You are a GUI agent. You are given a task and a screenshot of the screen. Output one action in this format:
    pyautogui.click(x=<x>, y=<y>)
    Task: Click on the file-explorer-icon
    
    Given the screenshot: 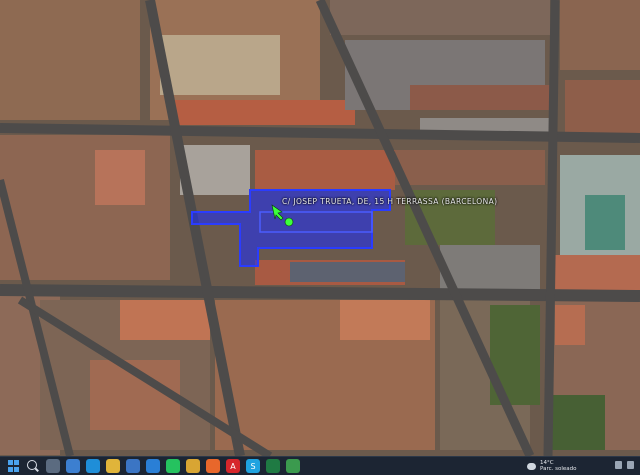 What is the action you would take?
    pyautogui.click(x=113, y=466)
    